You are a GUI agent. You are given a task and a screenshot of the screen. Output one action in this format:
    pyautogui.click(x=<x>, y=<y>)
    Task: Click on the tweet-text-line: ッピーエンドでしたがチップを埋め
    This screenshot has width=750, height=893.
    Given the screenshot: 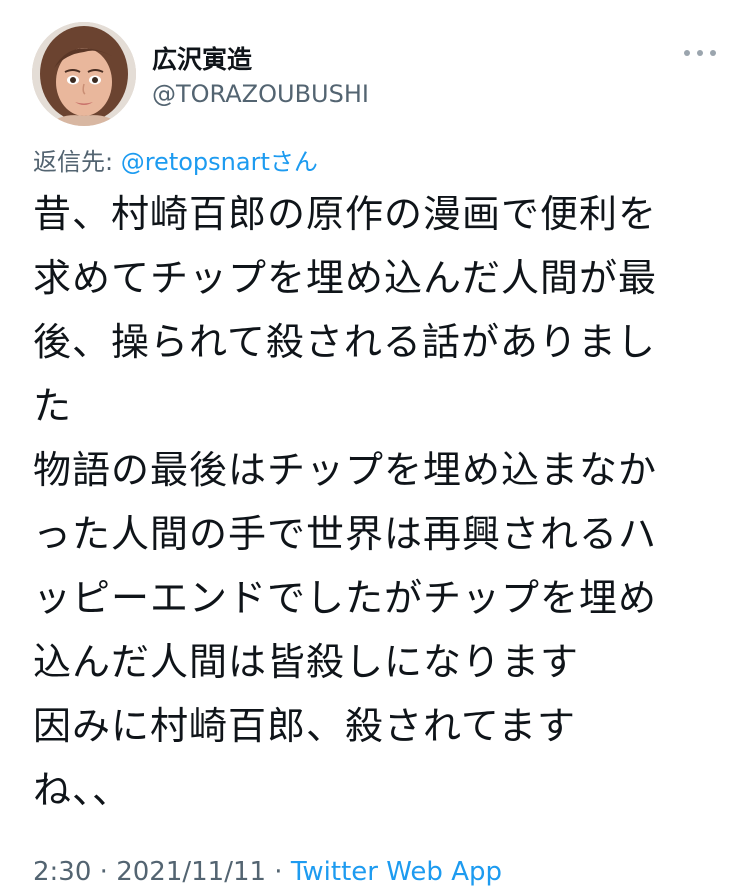 What is the action you would take?
    pyautogui.click(x=345, y=598)
    